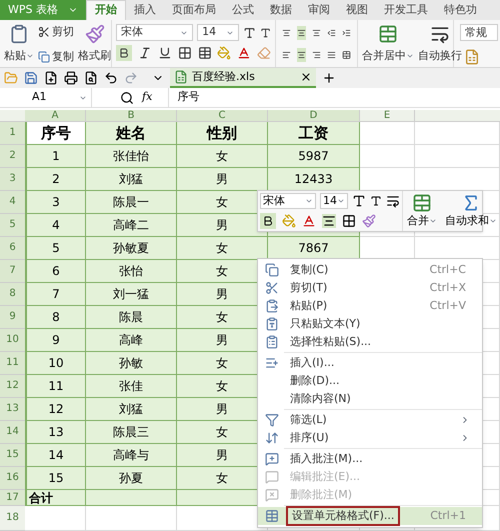  Describe the element at coordinates (44, 56) in the screenshot. I see `copy-icon` at that location.